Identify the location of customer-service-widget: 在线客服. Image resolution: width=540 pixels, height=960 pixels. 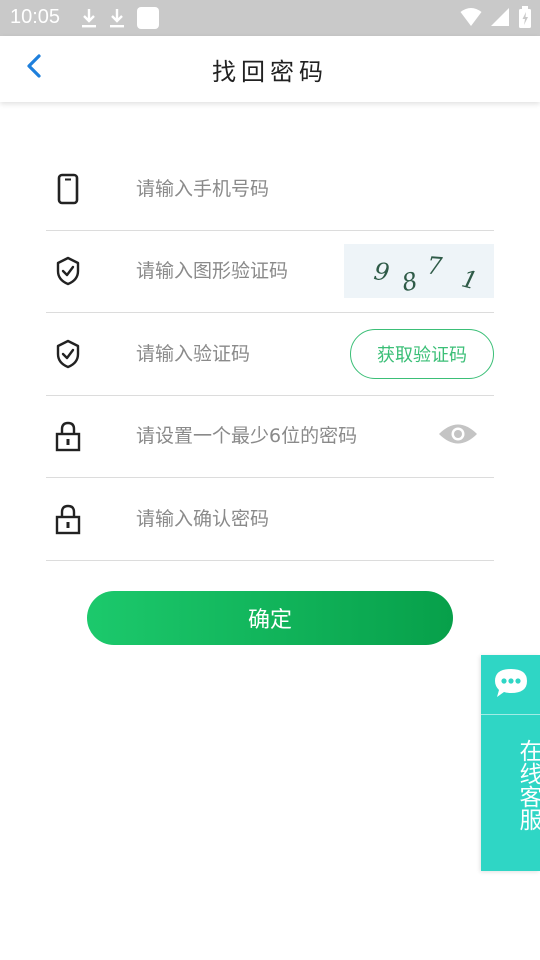
(510, 763).